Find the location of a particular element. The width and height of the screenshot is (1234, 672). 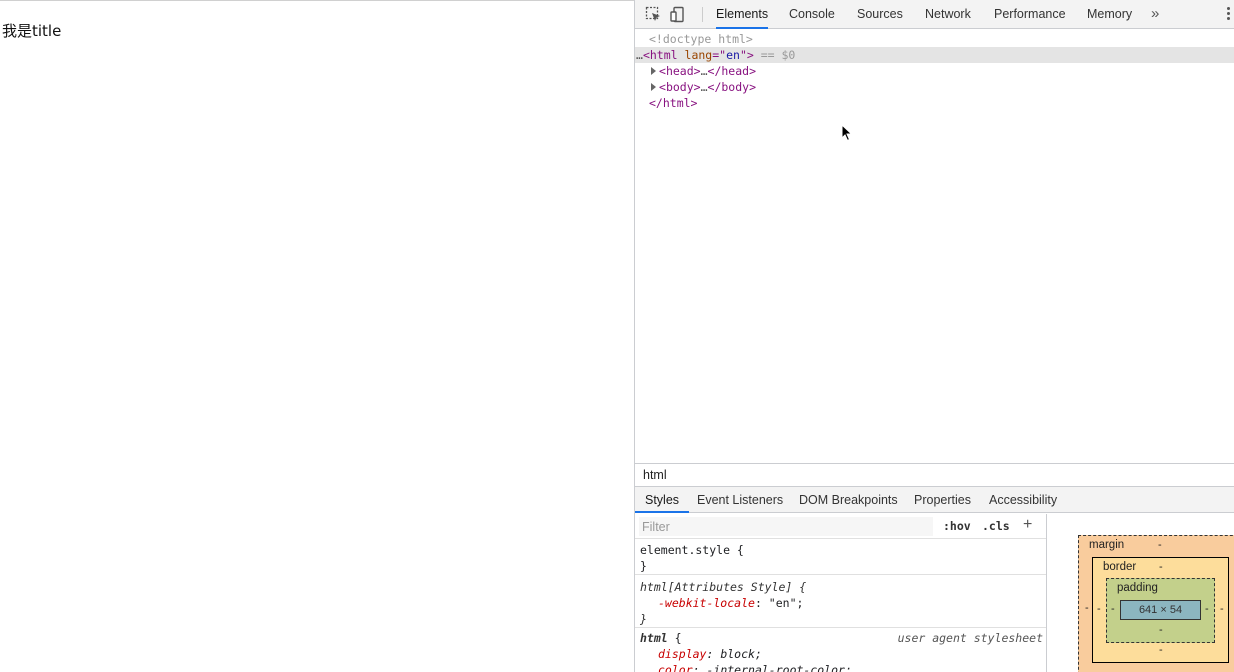

cls-toggle: .cls is located at coordinates (996, 526).